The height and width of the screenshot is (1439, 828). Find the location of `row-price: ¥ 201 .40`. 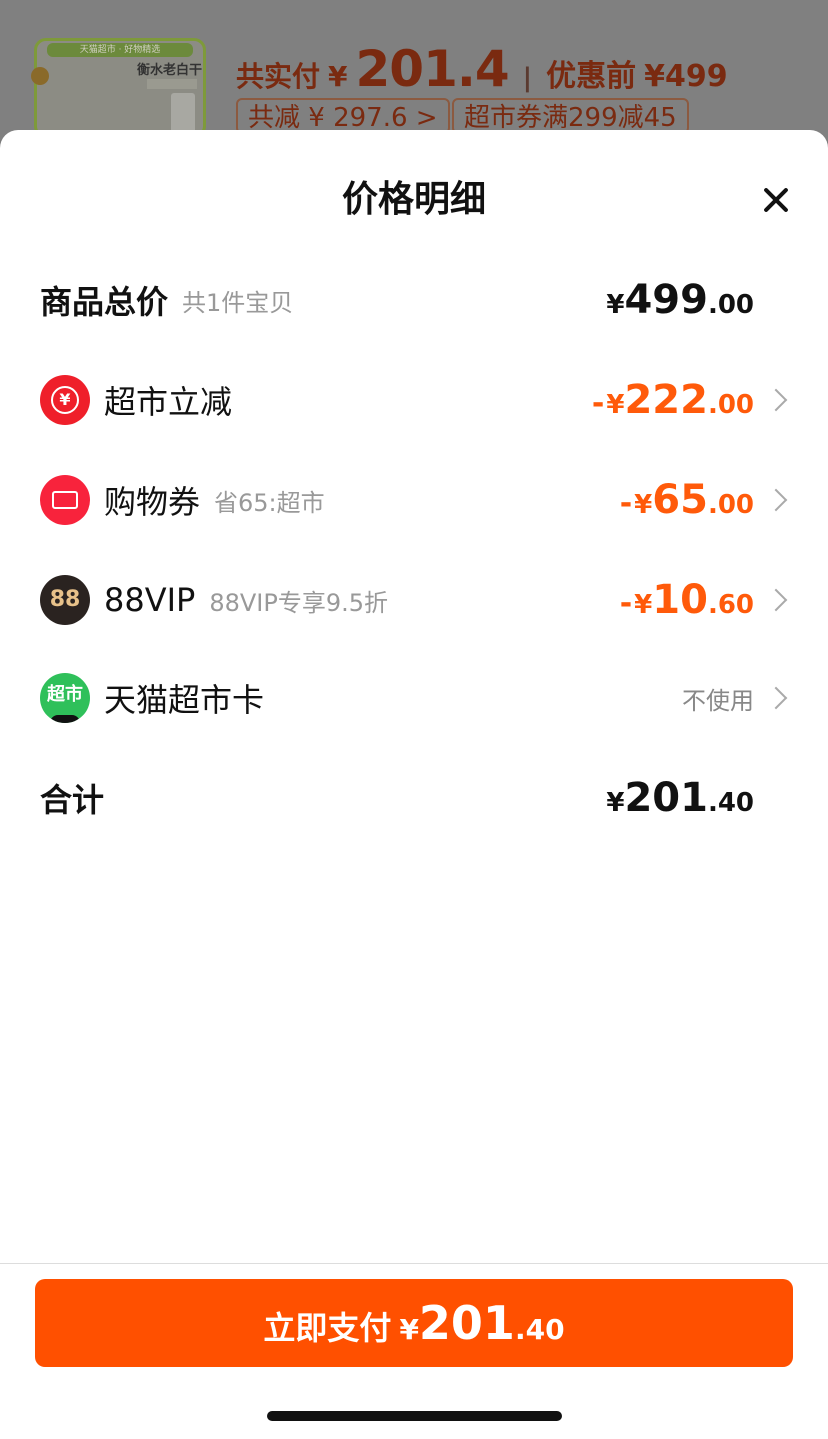

row-price: ¥ 201 .40 is located at coordinates (680, 798).